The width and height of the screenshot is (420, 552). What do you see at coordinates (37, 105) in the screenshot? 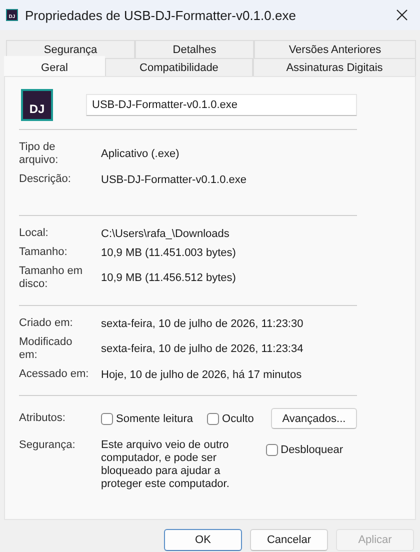
I see `file-icon: DJ` at bounding box center [37, 105].